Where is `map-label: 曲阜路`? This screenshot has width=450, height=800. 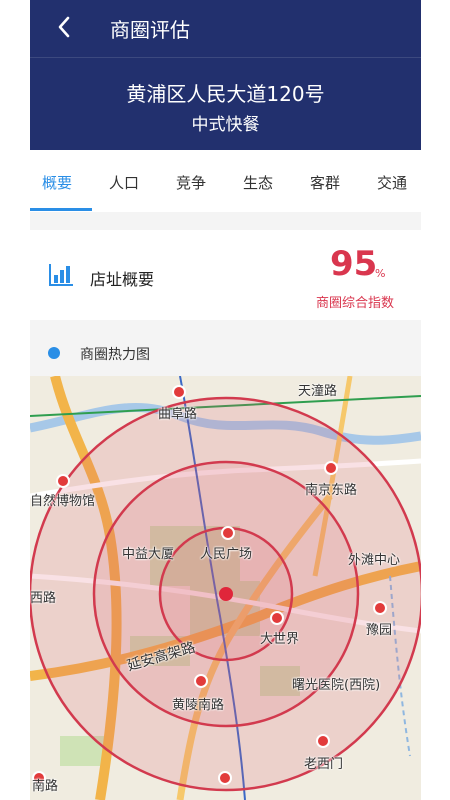 map-label: 曲阜路 is located at coordinates (178, 414).